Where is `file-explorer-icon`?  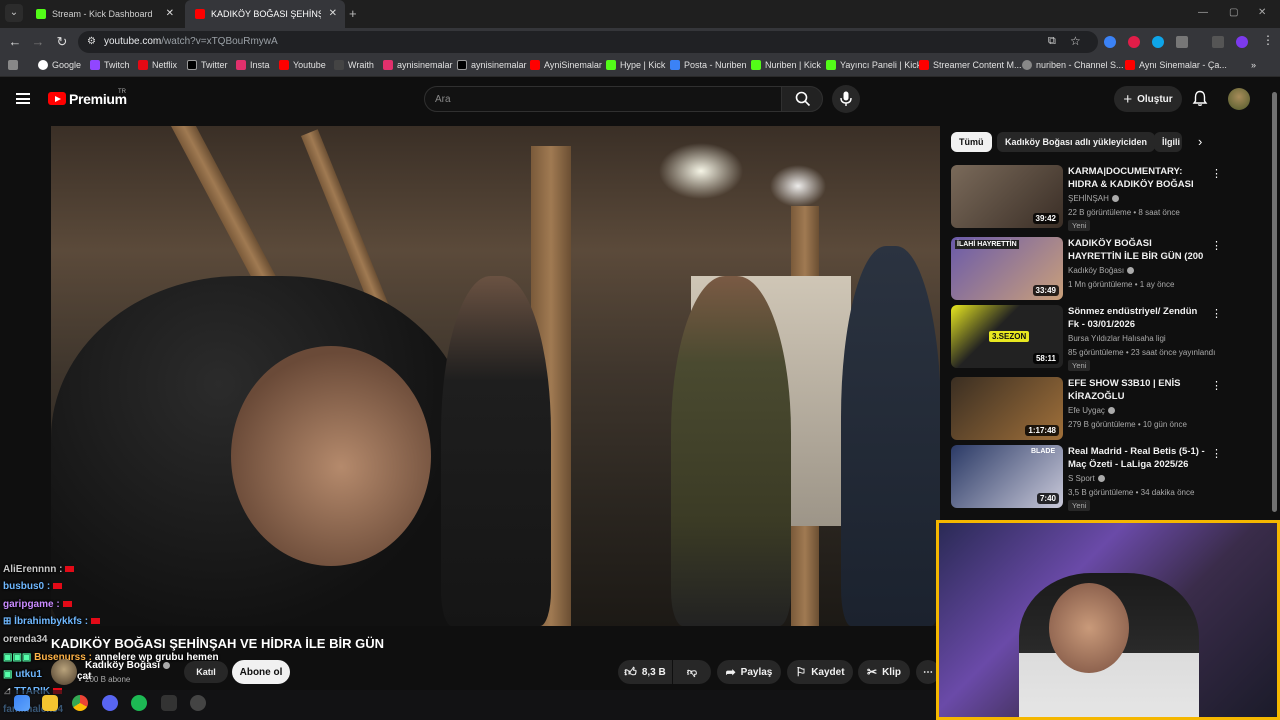
file-explorer-icon is located at coordinates (50, 703).